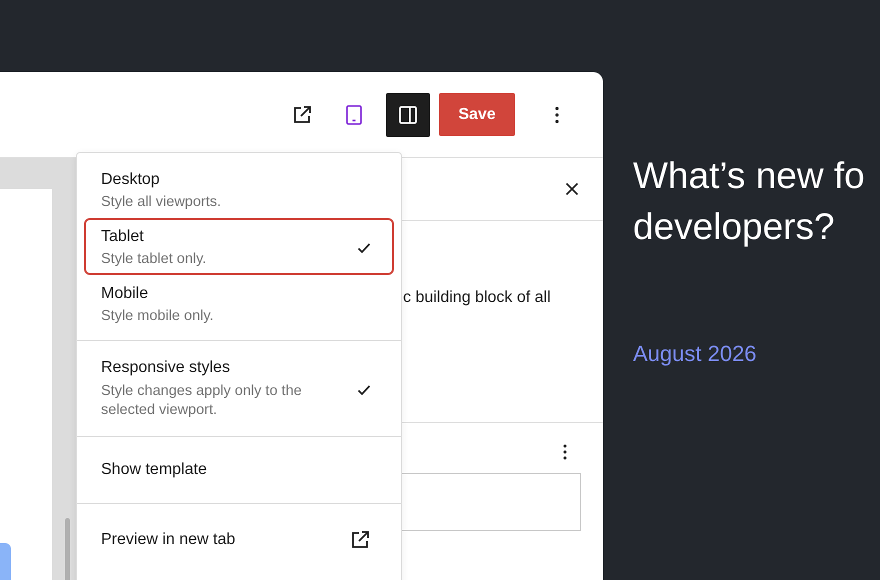  Describe the element at coordinates (166, 368) in the screenshot. I see `menu-item-label: Responsive styles` at that location.